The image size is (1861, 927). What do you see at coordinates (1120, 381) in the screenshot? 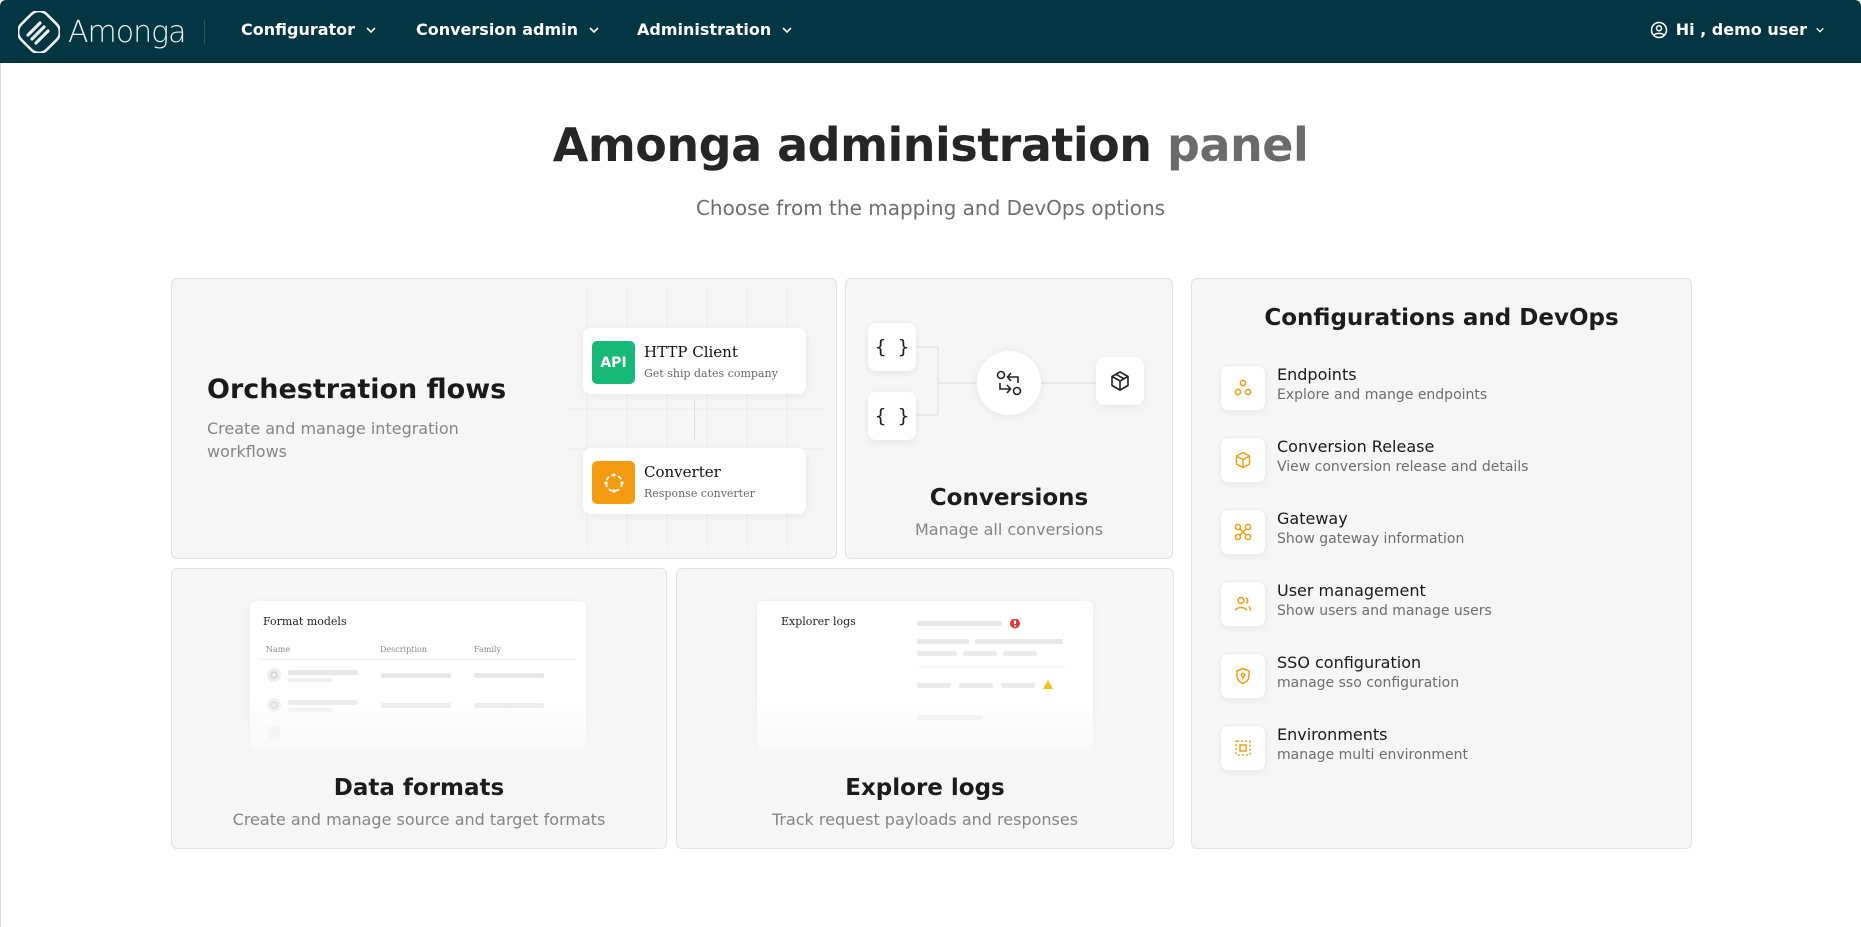
I see `package-icon` at bounding box center [1120, 381].